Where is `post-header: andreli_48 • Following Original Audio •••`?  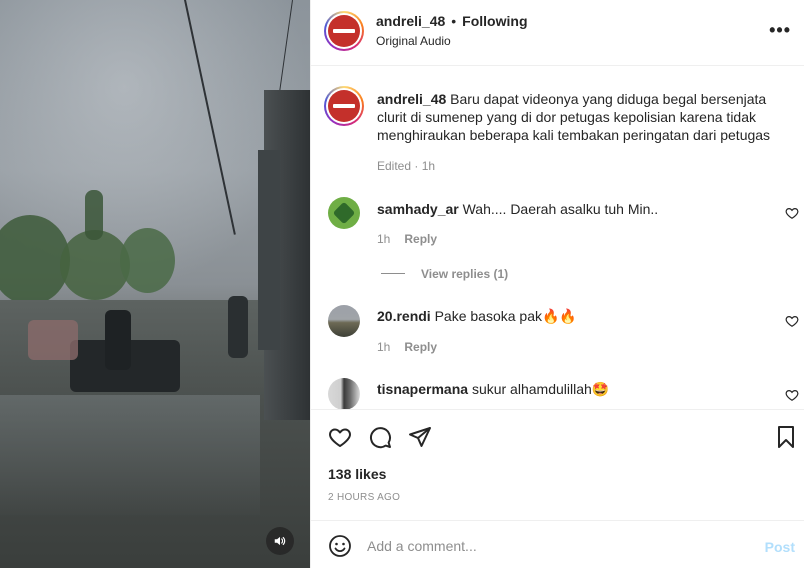 post-header: andreli_48 • Following Original Audio ••• is located at coordinates (557, 33).